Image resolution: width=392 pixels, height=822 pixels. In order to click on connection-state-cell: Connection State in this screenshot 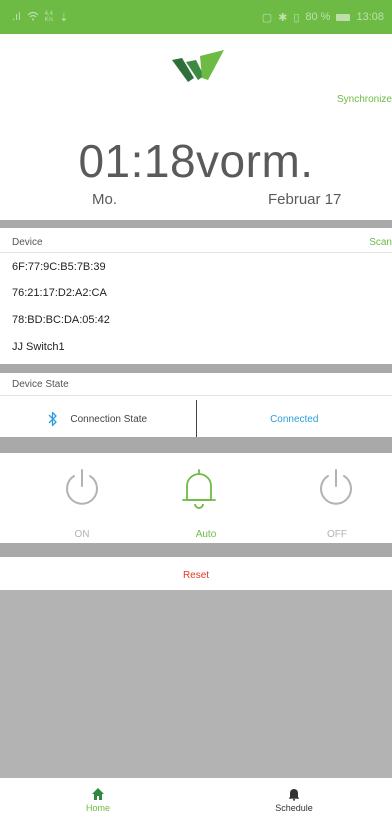, I will do `click(98, 419)`.